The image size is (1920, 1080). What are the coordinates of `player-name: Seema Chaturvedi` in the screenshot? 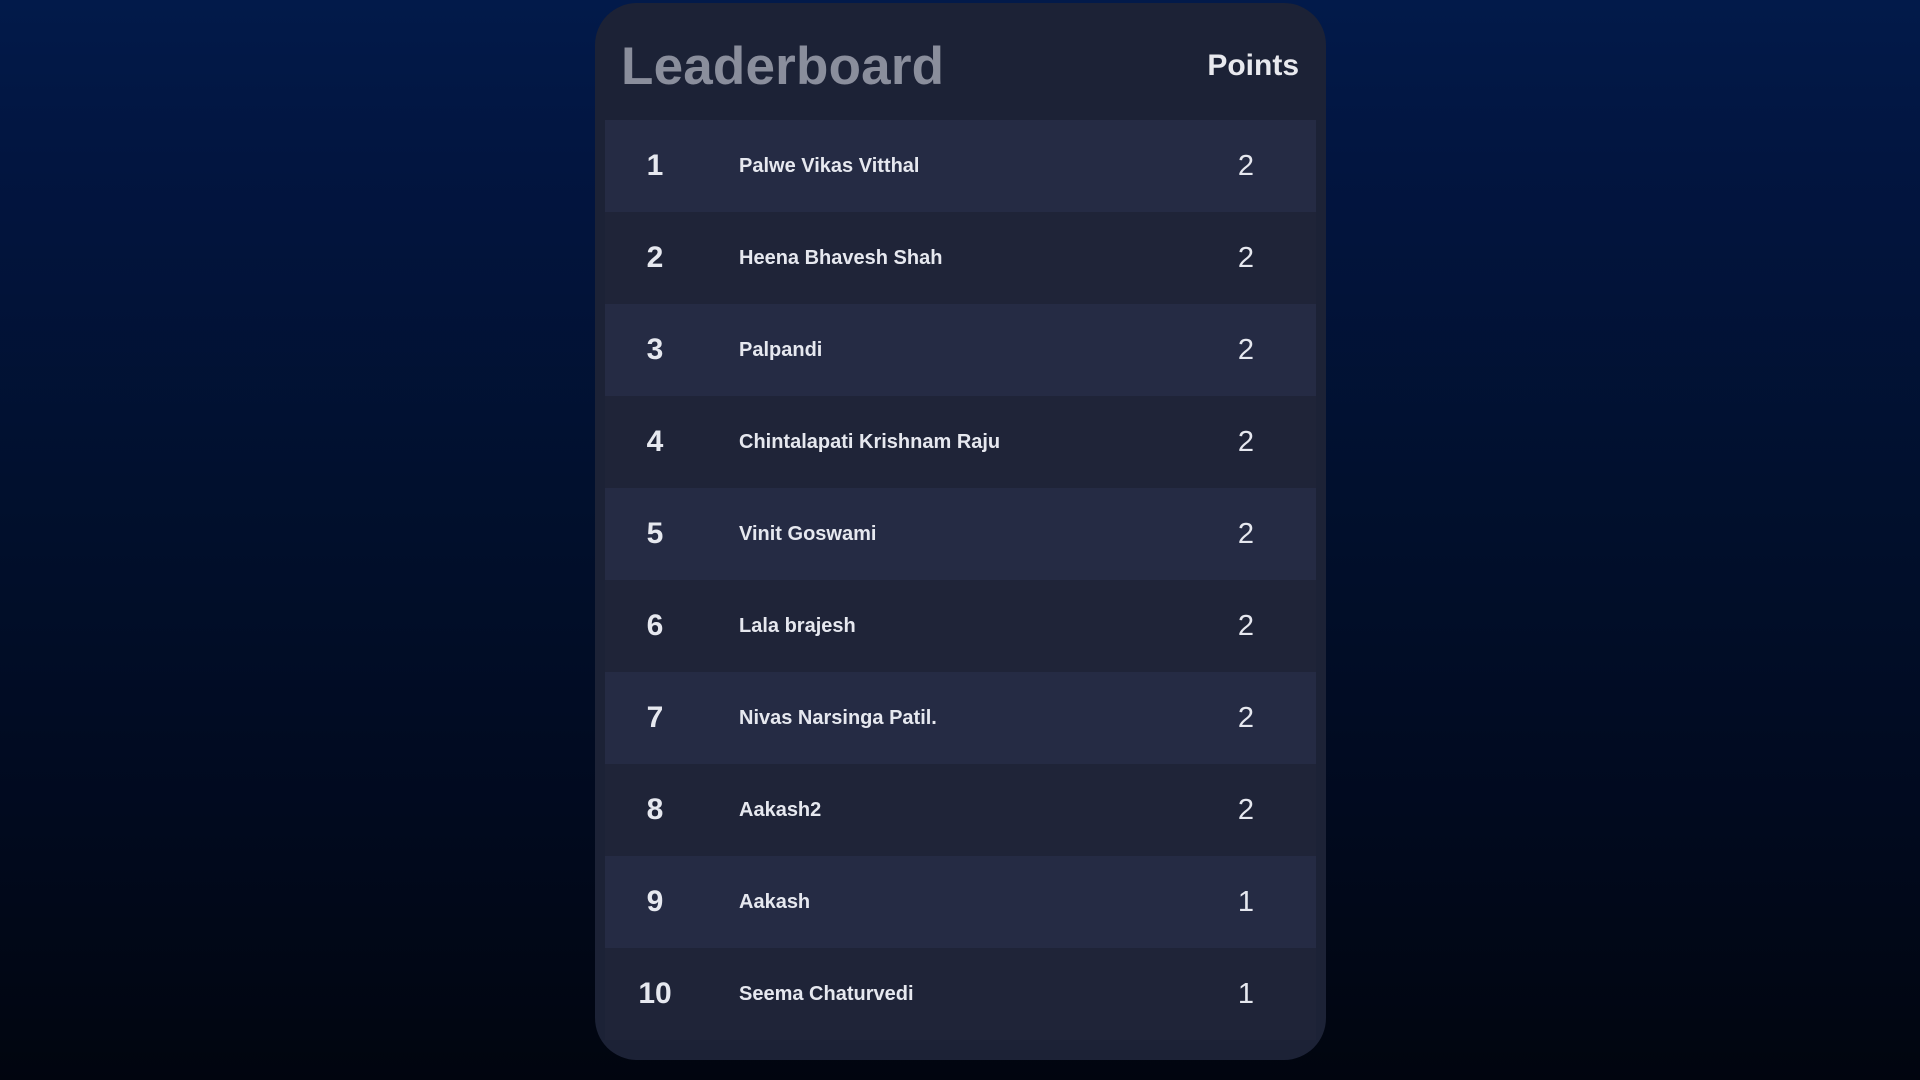 It's located at (826, 994).